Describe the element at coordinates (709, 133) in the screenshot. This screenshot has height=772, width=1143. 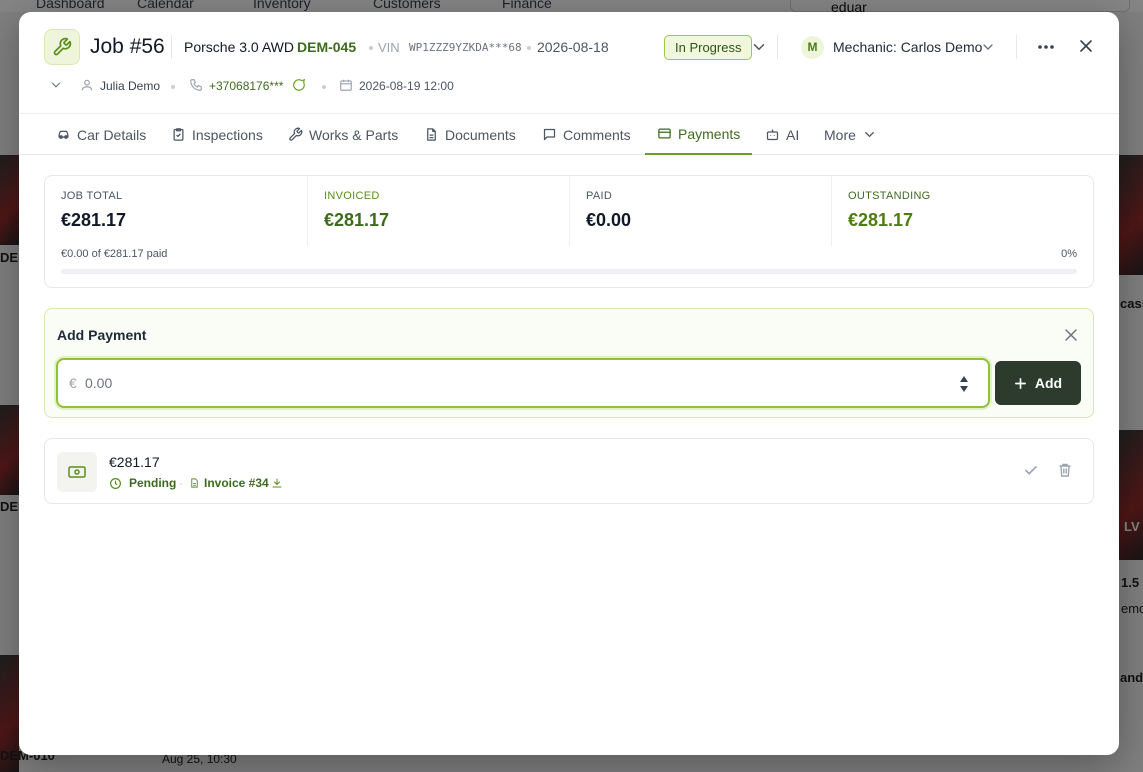
I see `tab-label: Payments` at that location.